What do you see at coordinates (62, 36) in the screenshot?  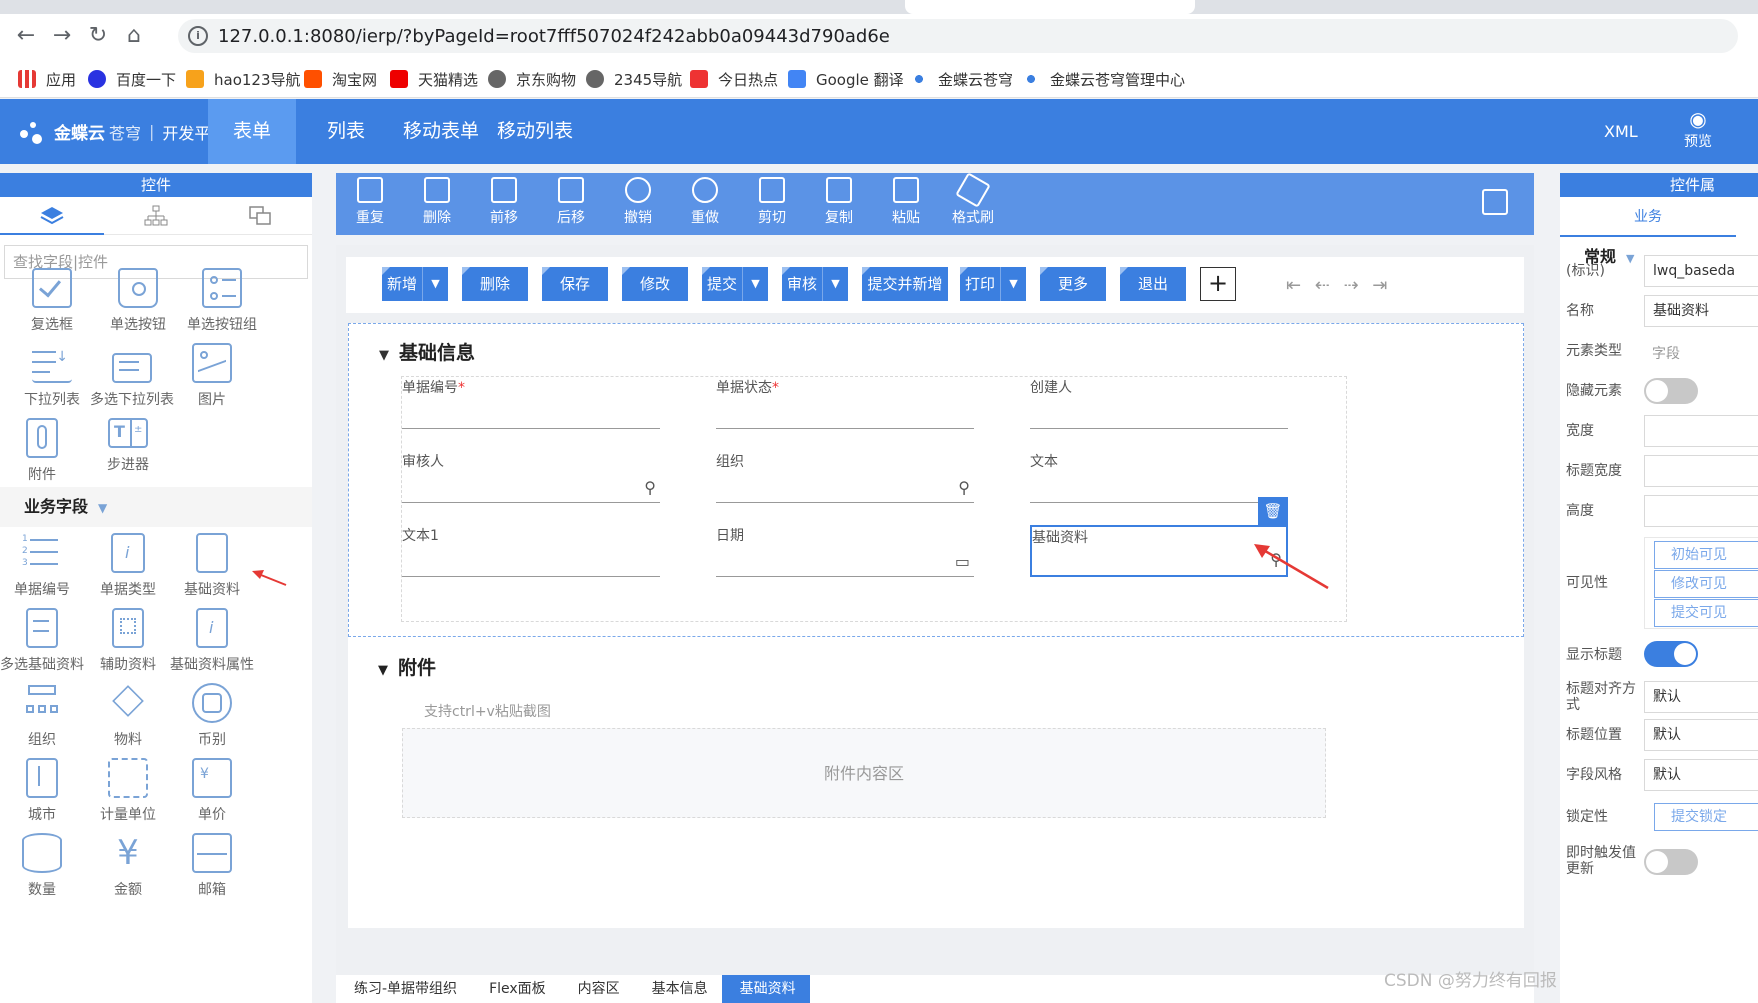 I see `forward-icon: →` at bounding box center [62, 36].